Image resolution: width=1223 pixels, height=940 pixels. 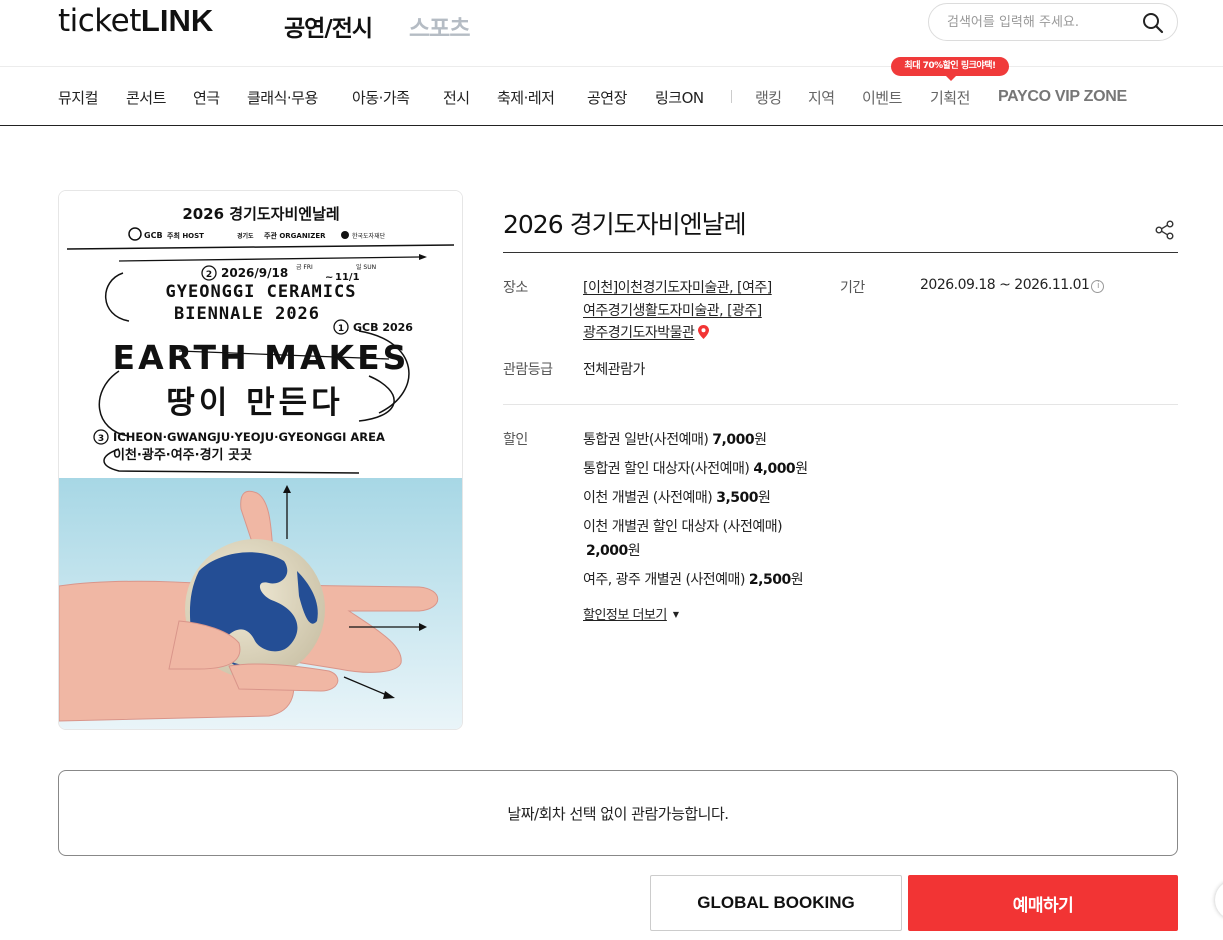 I want to click on nav-divider, so click(x=731, y=96).